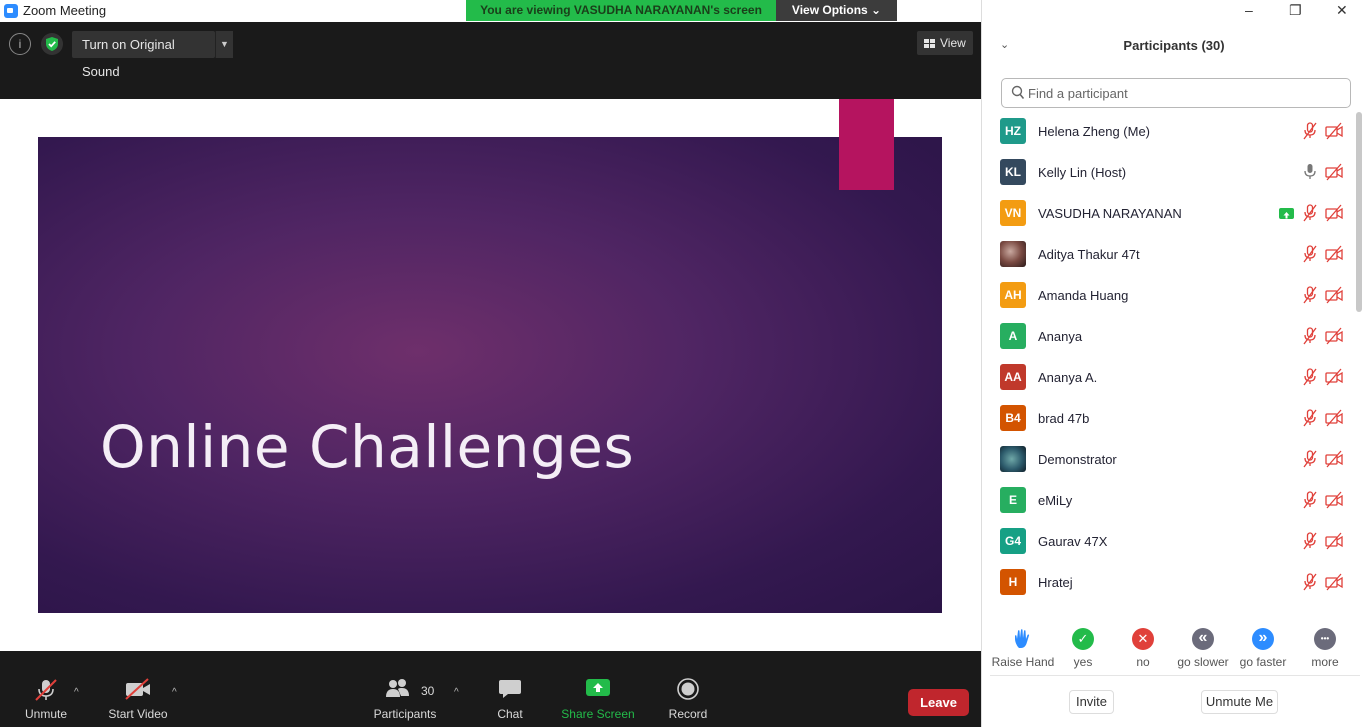 This screenshot has width=1366, height=727. What do you see at coordinates (1249, 10) in the screenshot?
I see `minimize-button: –` at bounding box center [1249, 10].